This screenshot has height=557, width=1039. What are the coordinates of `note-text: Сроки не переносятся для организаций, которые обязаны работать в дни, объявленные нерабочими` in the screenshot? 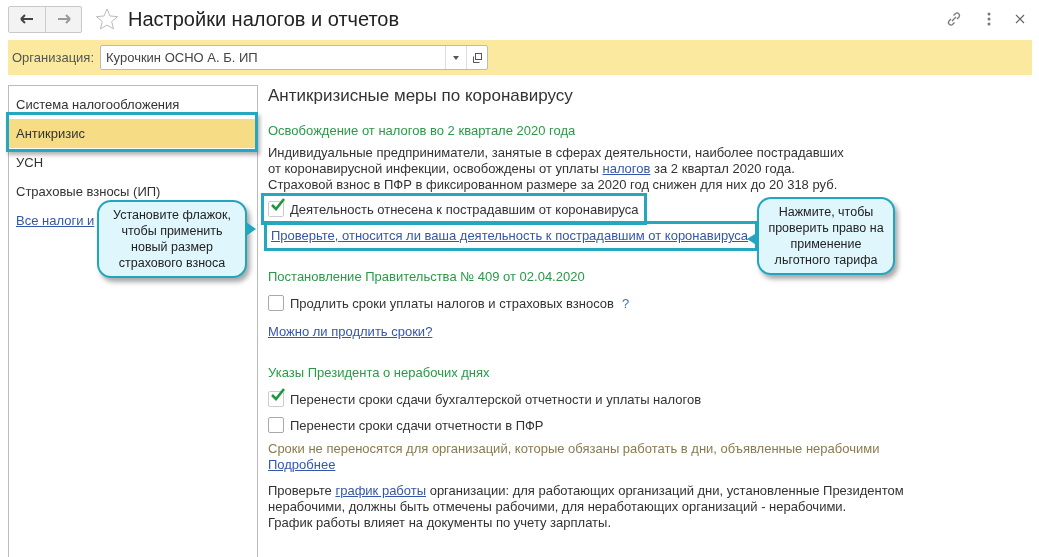 It's located at (574, 449).